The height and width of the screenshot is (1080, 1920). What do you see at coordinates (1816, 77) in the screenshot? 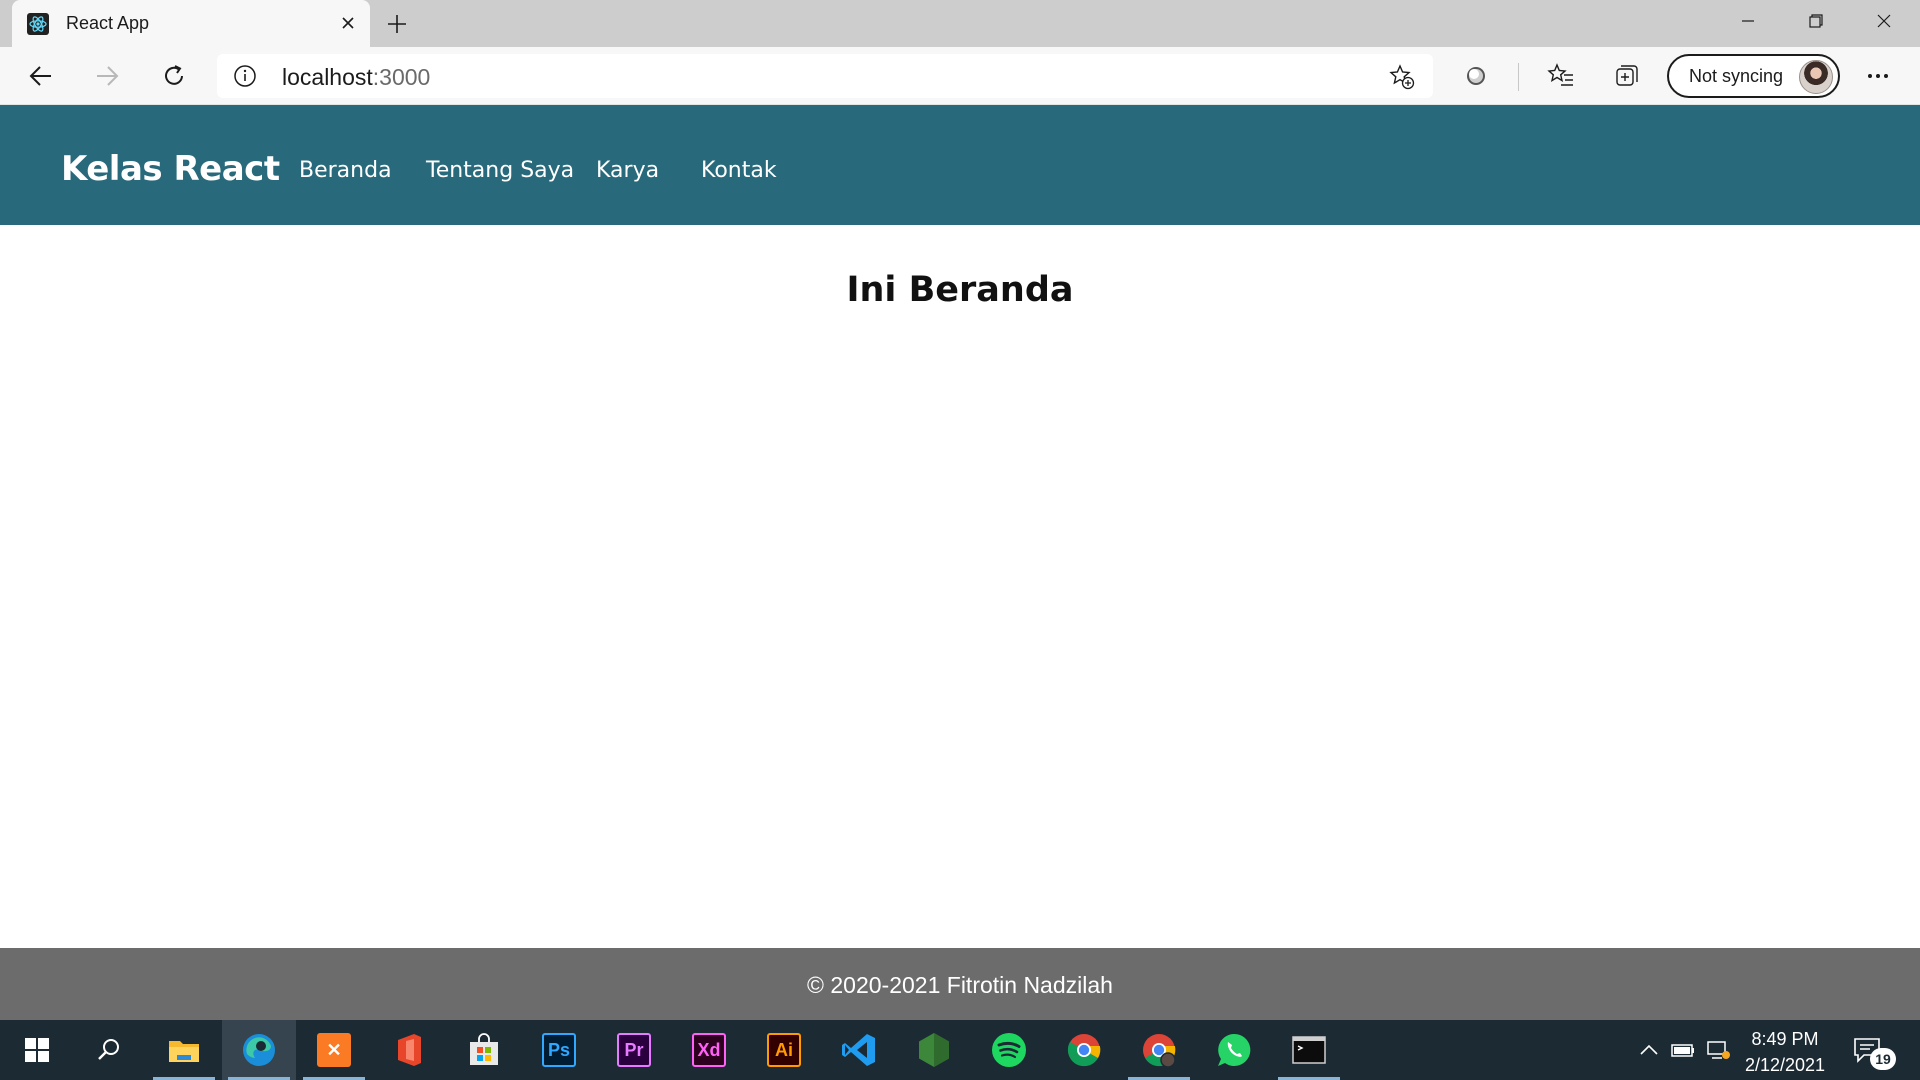
I see `profile-avatar` at bounding box center [1816, 77].